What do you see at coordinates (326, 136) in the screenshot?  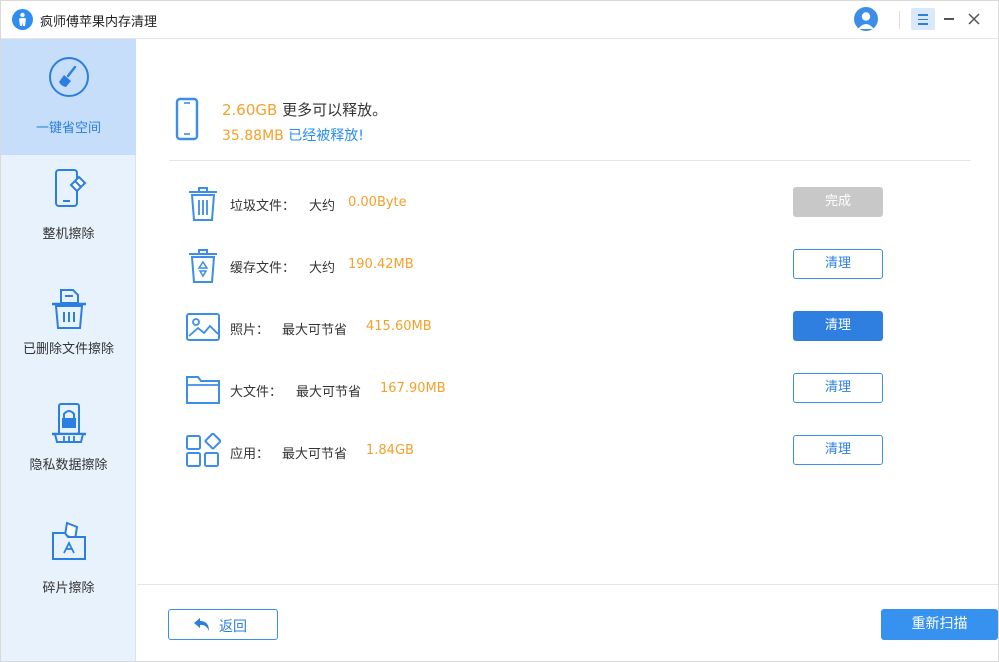 I see `freed-text: 已经被释放!` at bounding box center [326, 136].